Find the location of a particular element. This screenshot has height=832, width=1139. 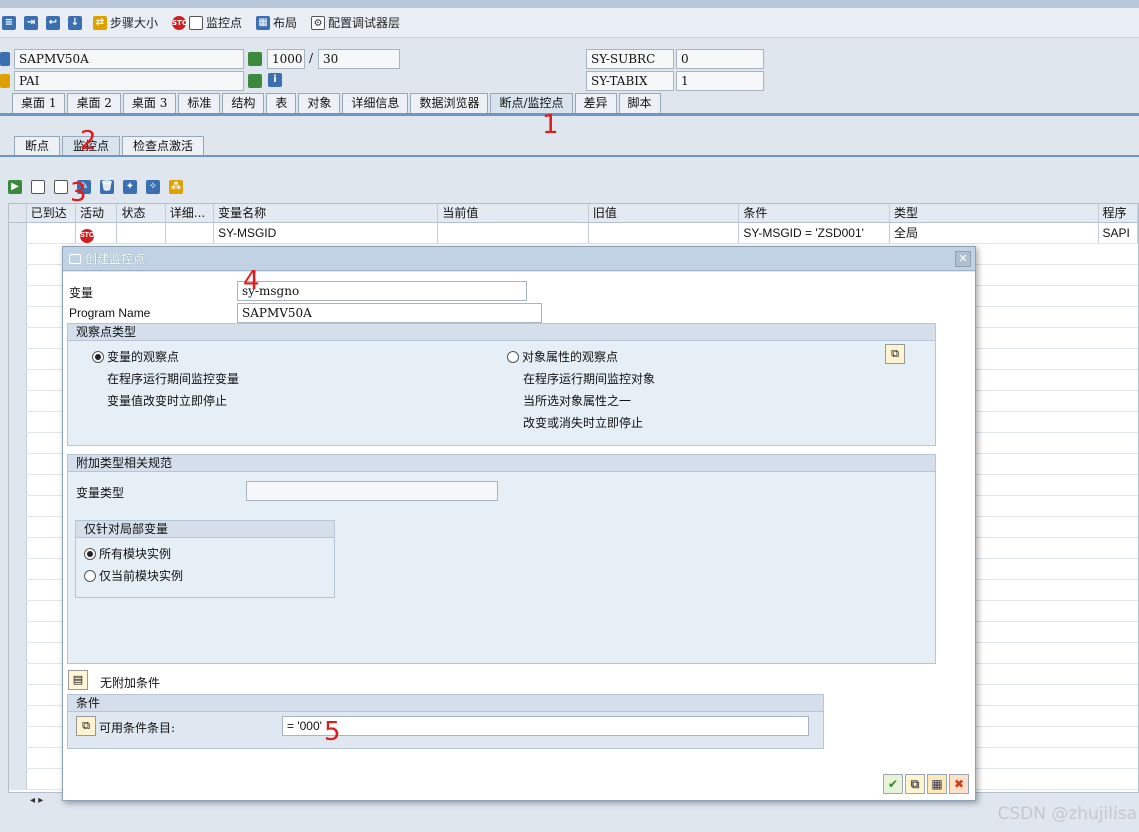

col-condition: 条件 is located at coordinates (814, 213).